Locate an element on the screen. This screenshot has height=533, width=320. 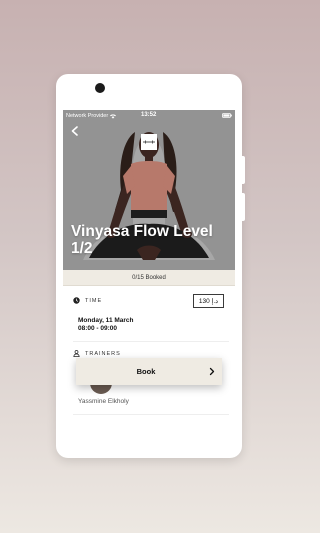
clock-icon is located at coordinates (76, 300).